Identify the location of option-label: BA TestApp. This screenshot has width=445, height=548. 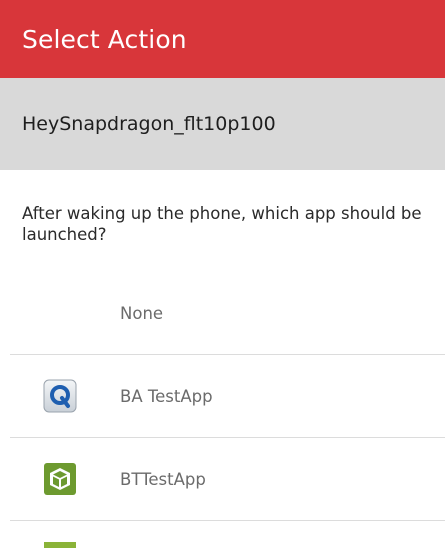
(166, 396).